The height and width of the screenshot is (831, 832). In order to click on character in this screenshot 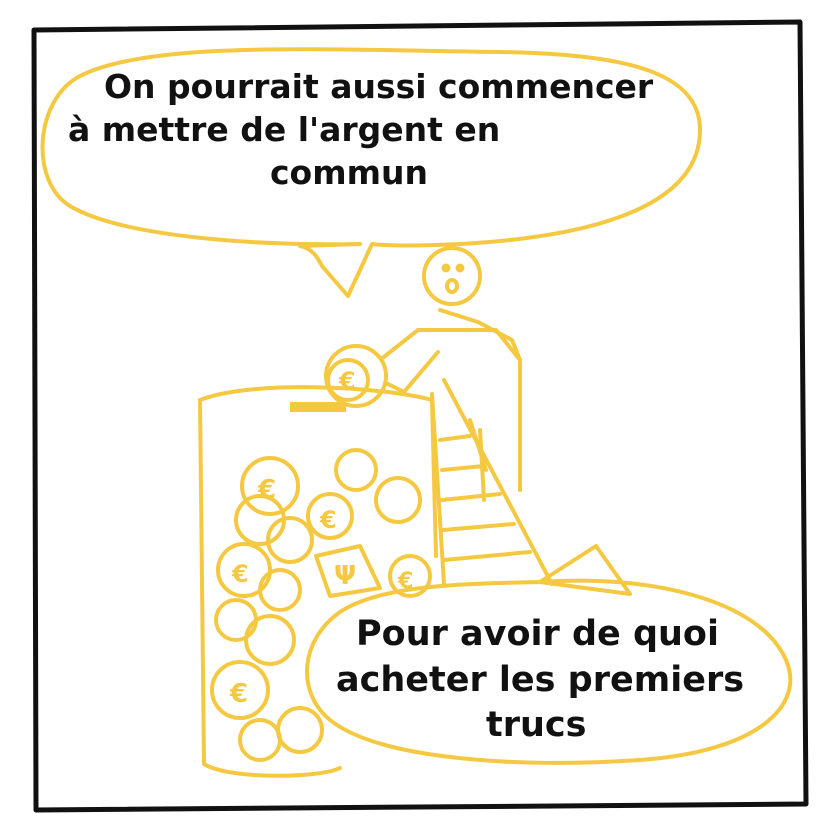, I will do `click(446, 374)`.